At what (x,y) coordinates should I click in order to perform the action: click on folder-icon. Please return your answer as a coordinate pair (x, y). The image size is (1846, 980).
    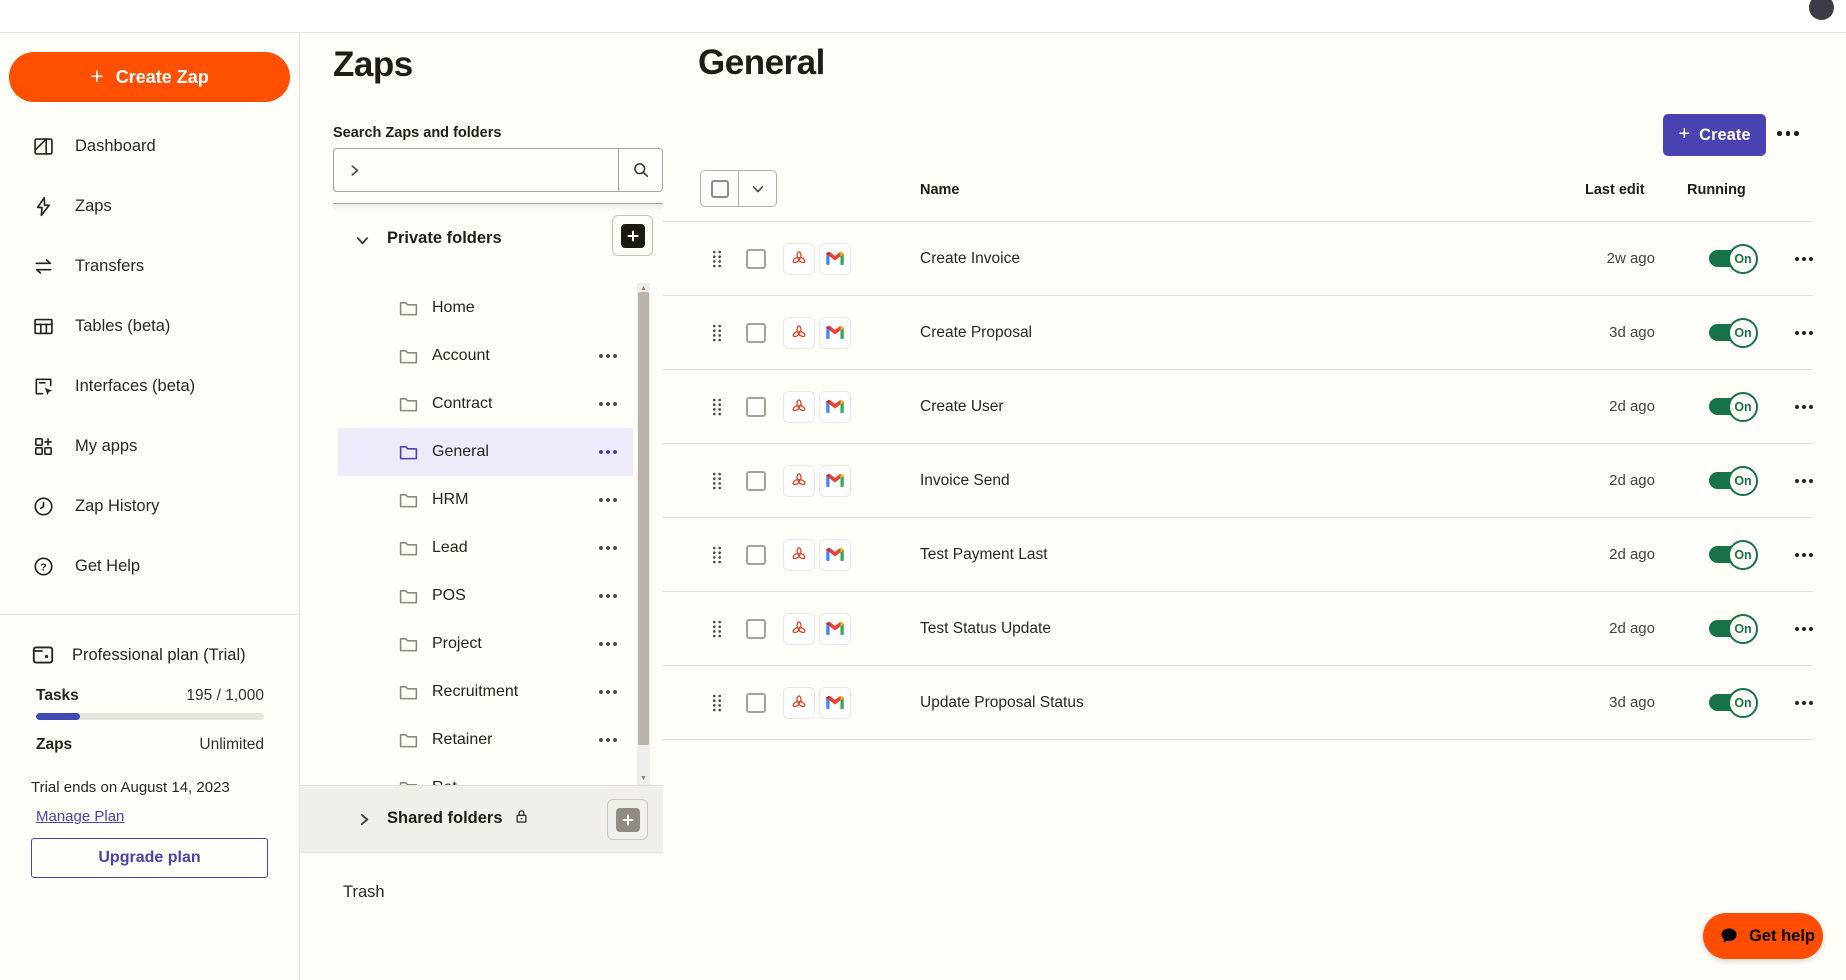
    Looking at the image, I should click on (408, 596).